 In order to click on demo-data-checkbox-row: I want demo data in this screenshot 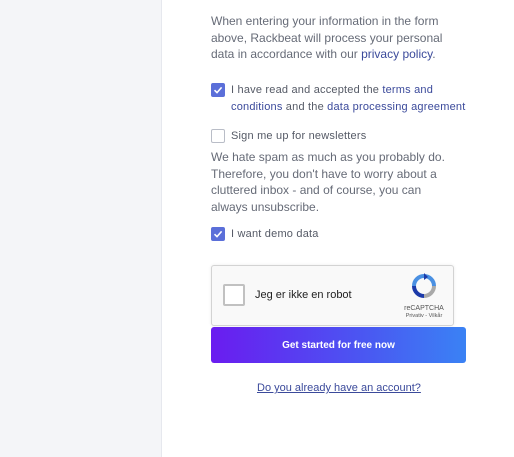, I will do `click(265, 234)`.